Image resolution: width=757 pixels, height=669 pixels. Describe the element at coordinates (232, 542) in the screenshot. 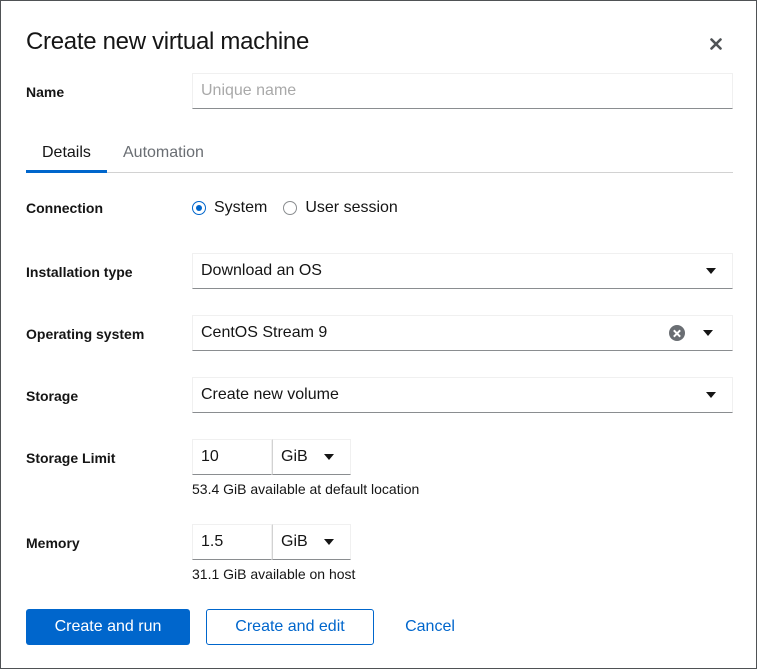

I see `memory-input` at that location.